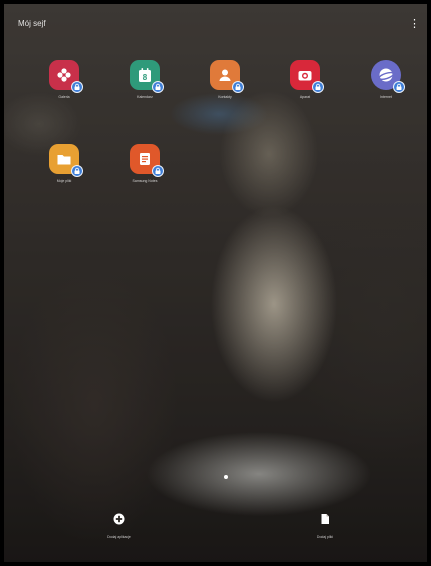 This screenshot has height=566, width=431. What do you see at coordinates (225, 97) in the screenshot?
I see `app-label: Kontakty` at bounding box center [225, 97].